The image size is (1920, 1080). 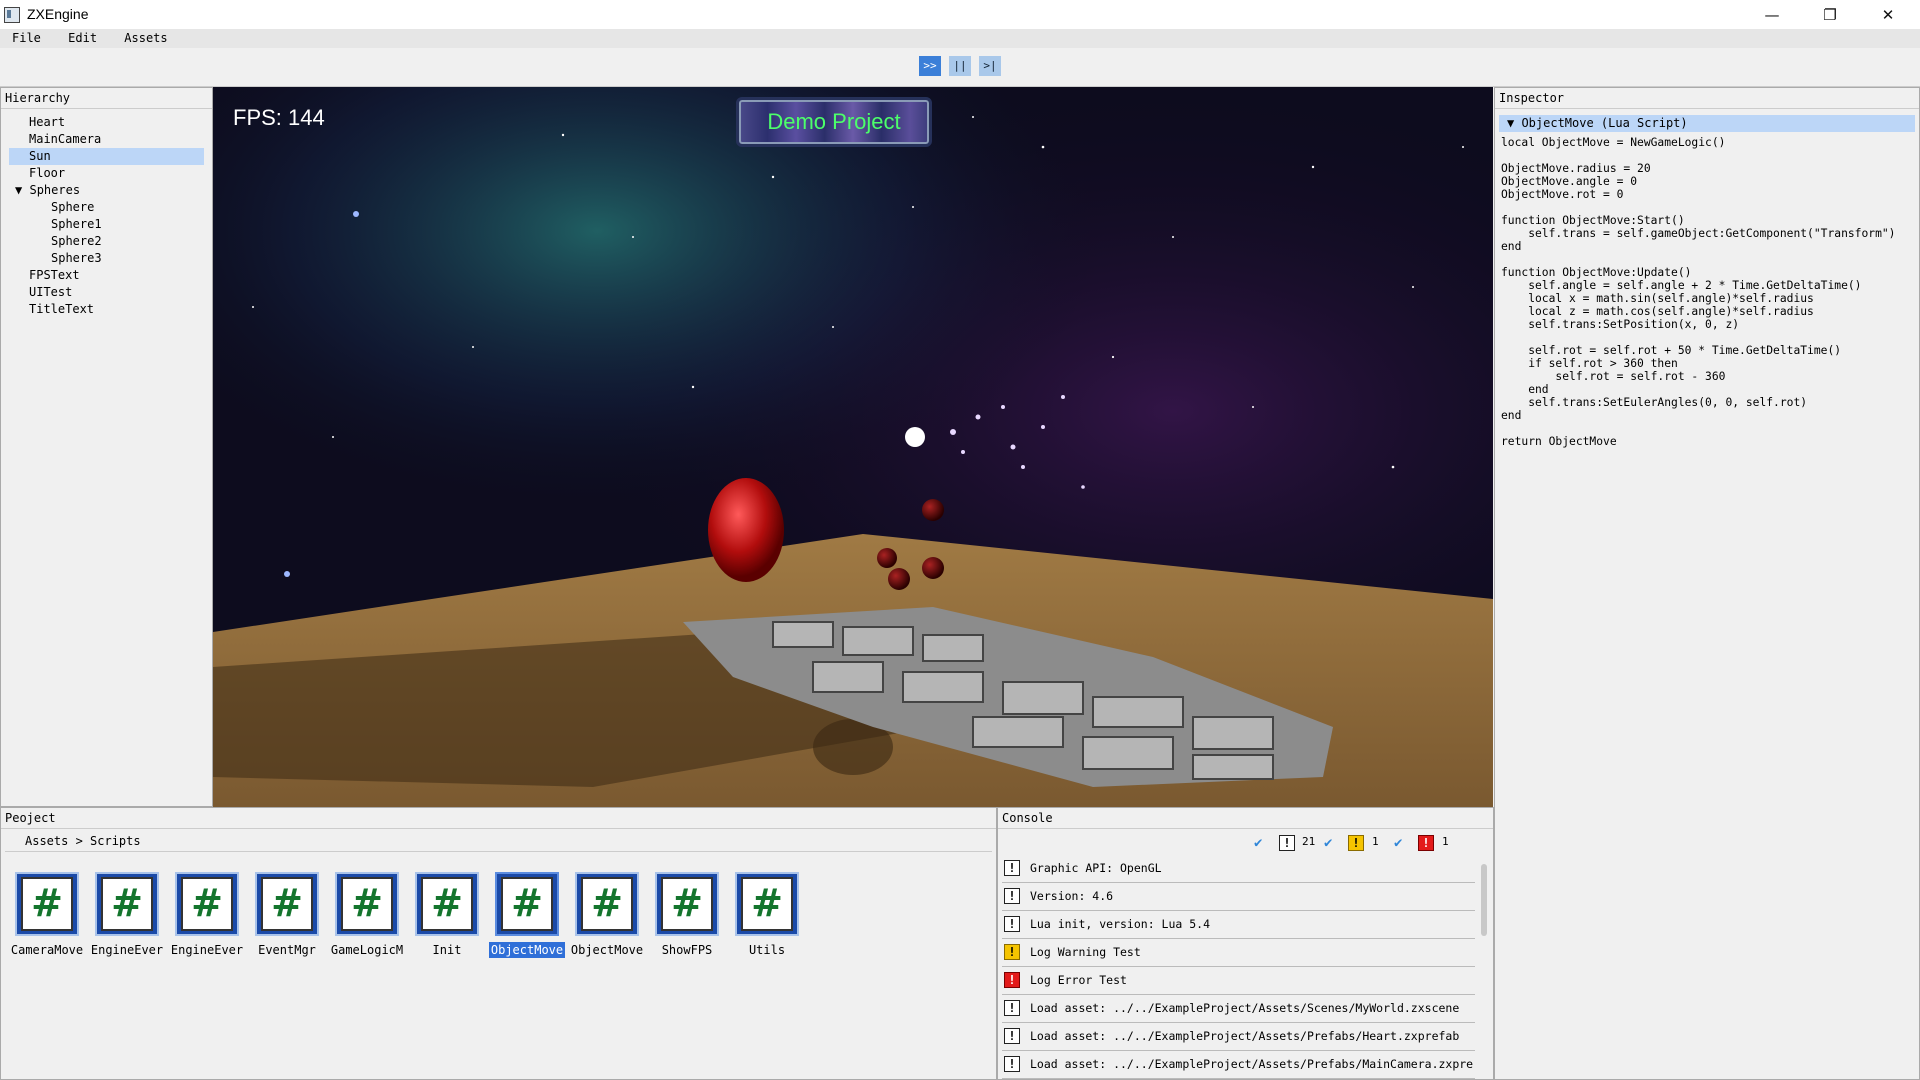 What do you see at coordinates (106, 275) in the screenshot?
I see `hierarchy-item-fpstext: FPSText` at bounding box center [106, 275].